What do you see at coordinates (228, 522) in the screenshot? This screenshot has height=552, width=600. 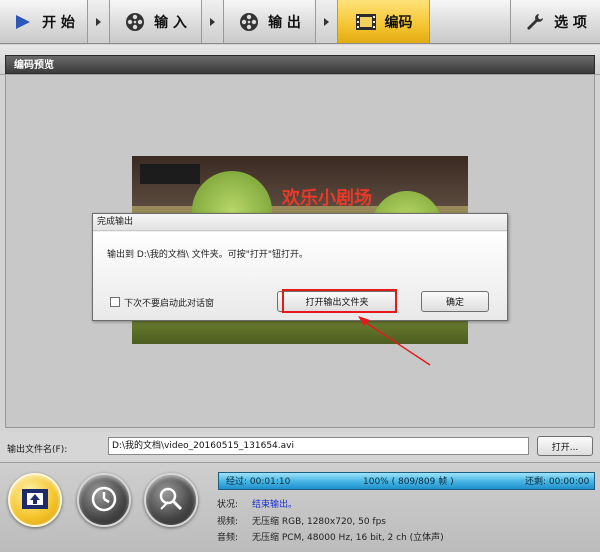 I see `video-label: 视频:` at bounding box center [228, 522].